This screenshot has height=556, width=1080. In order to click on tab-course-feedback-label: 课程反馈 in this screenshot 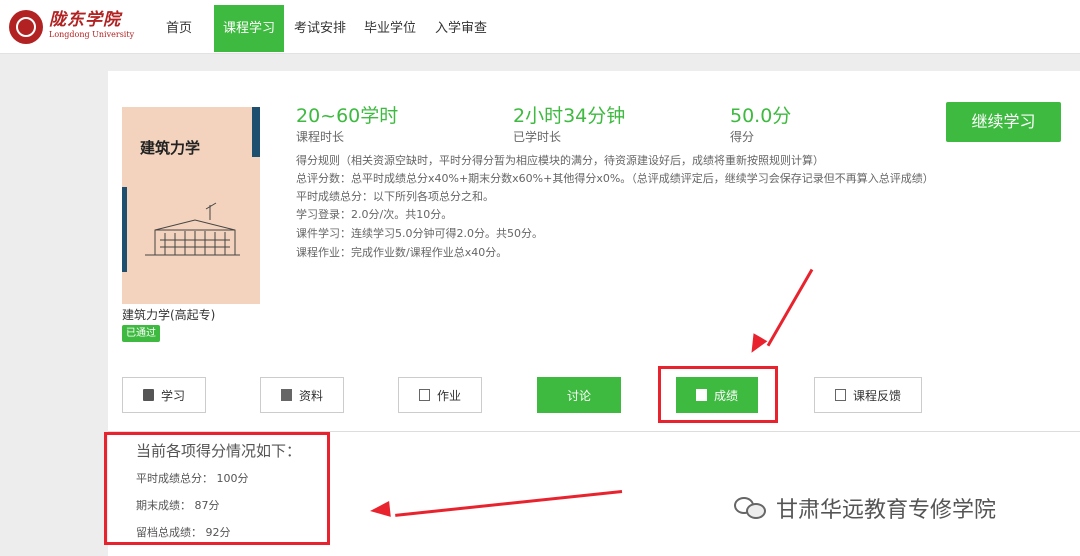, I will do `click(876, 395)`.